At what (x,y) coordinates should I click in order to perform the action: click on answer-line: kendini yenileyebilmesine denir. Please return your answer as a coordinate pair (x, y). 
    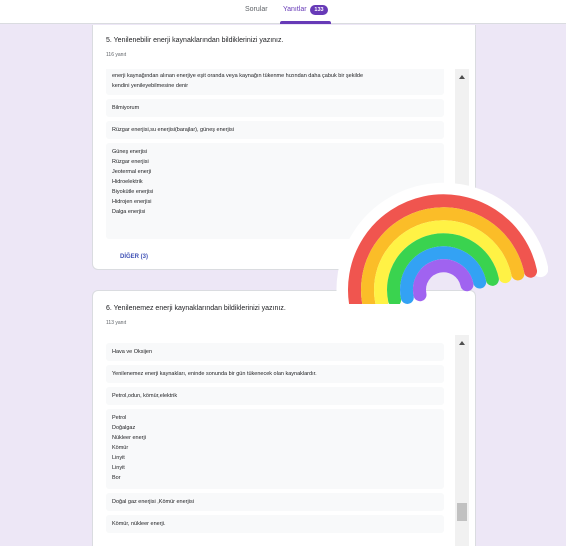
    Looking at the image, I should click on (150, 86).